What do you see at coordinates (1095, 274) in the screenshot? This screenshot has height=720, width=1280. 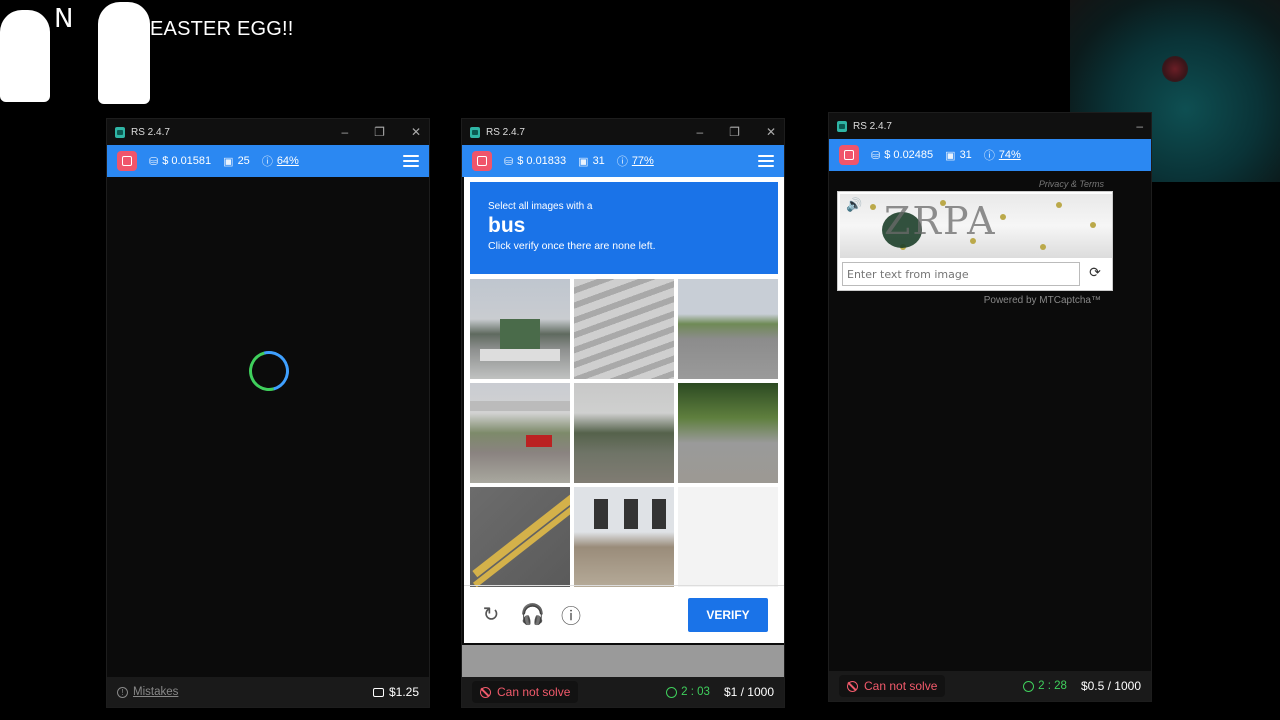 I see `refresh-icon: ⟳` at bounding box center [1095, 274].